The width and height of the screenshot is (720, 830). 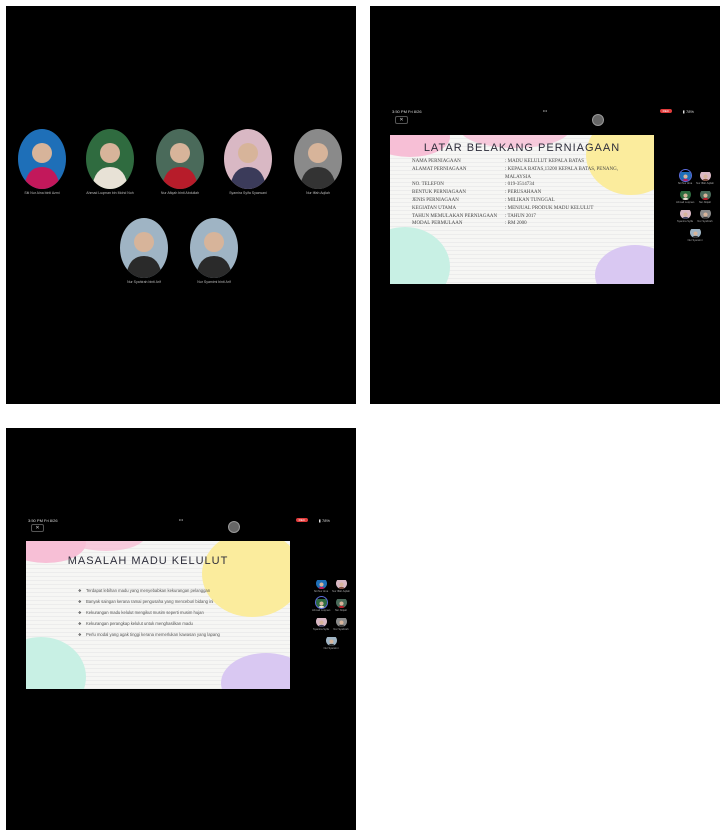 What do you see at coordinates (520, 216) in the screenshot?
I see `info-value: : TAHUN 2017` at bounding box center [520, 216].